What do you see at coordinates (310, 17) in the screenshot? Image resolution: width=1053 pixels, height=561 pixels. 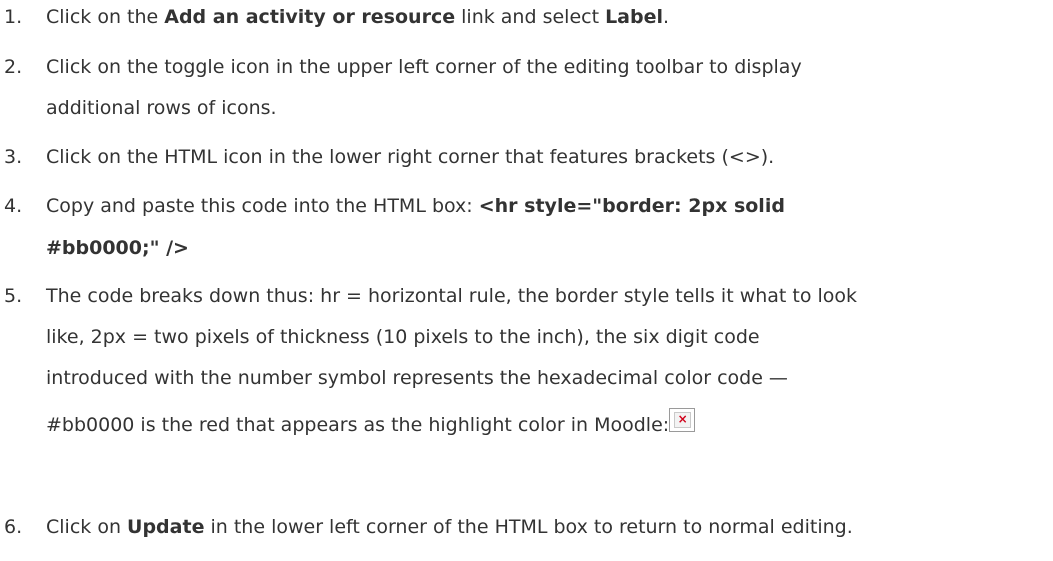 I see `bold-text: Add an activity or resource` at bounding box center [310, 17].